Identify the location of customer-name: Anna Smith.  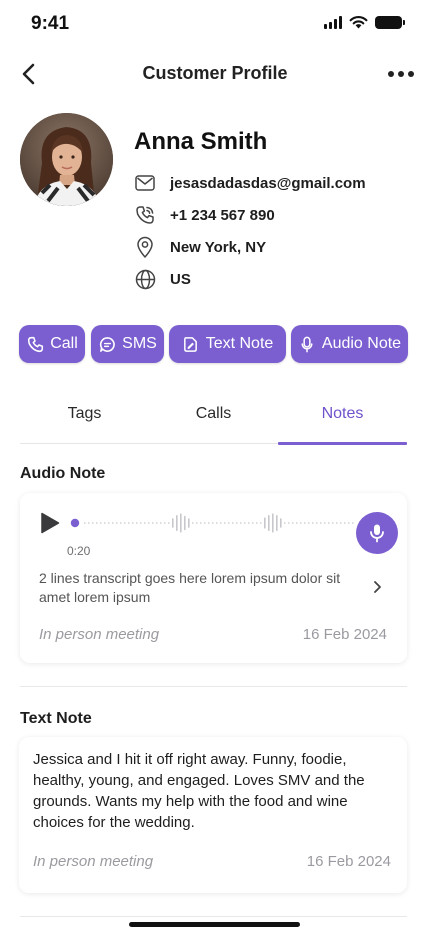
(201, 141).